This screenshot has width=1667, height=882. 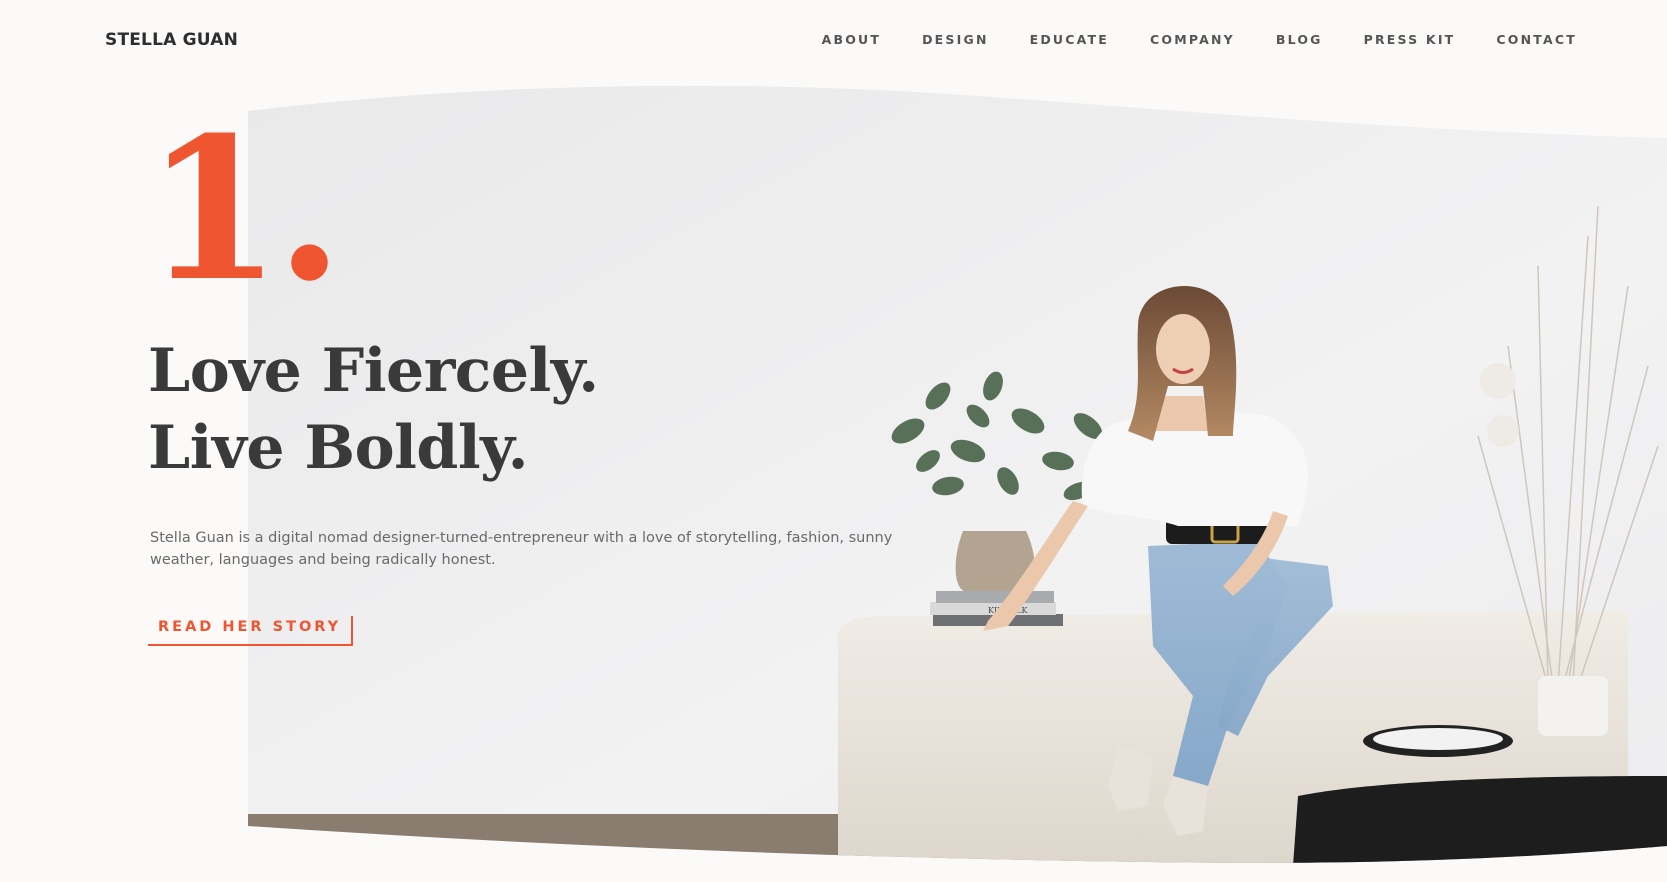 I want to click on nav-educate: EDUCATE, so click(x=1069, y=39).